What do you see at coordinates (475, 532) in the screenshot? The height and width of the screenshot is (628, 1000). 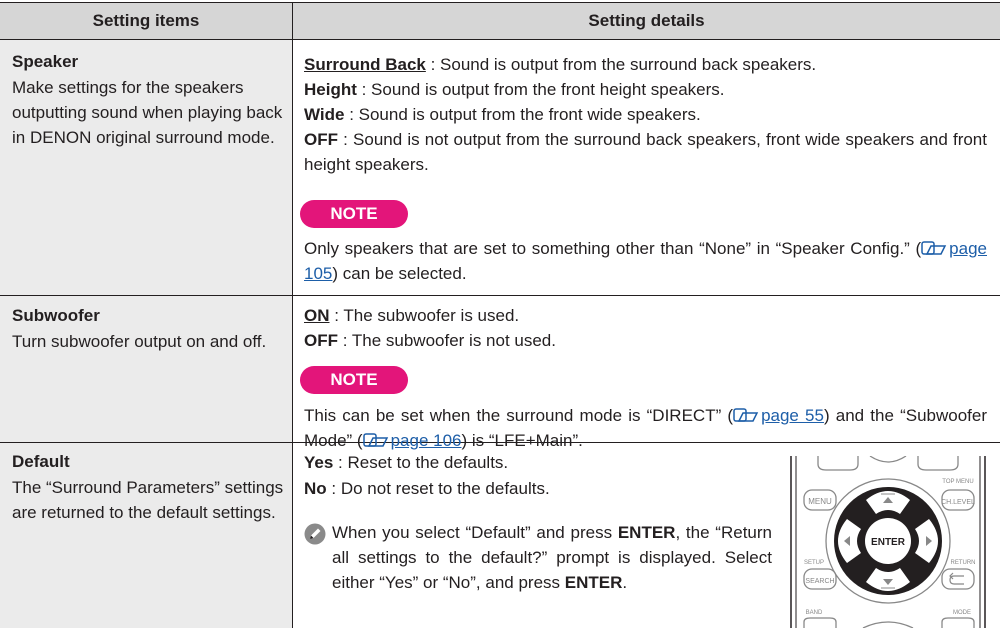 I see `note-text: When you select “Default” and press` at bounding box center [475, 532].